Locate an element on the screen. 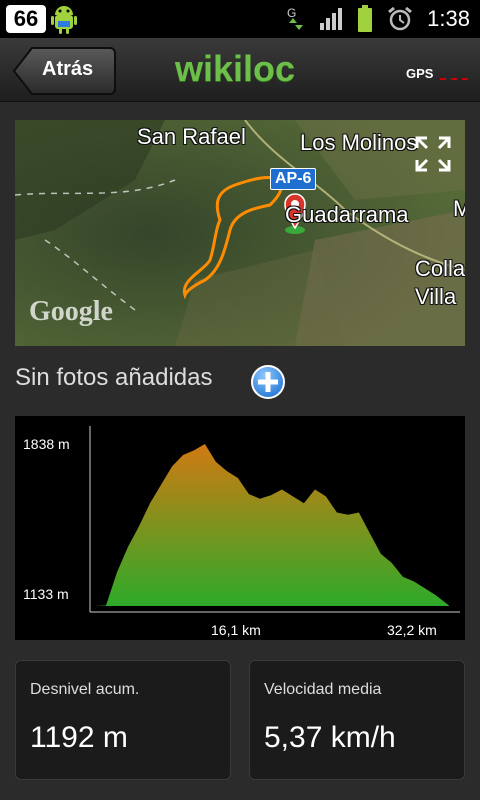 Image resolution: width=480 pixels, height=800 pixels. stat-value: 5,37 km/h is located at coordinates (330, 737).